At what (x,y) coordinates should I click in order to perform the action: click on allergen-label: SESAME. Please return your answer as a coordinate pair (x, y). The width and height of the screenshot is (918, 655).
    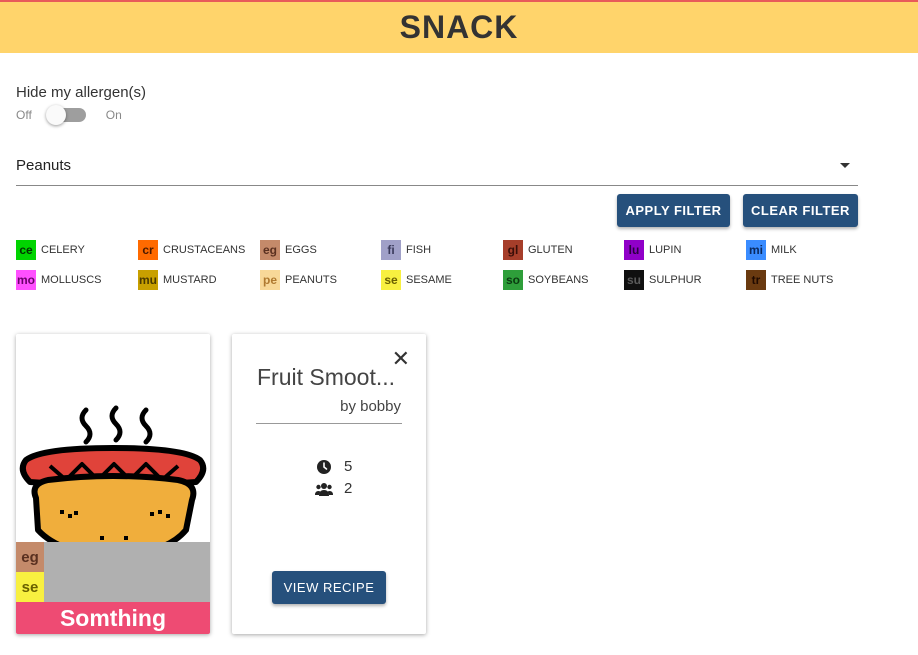
    Looking at the image, I should click on (429, 280).